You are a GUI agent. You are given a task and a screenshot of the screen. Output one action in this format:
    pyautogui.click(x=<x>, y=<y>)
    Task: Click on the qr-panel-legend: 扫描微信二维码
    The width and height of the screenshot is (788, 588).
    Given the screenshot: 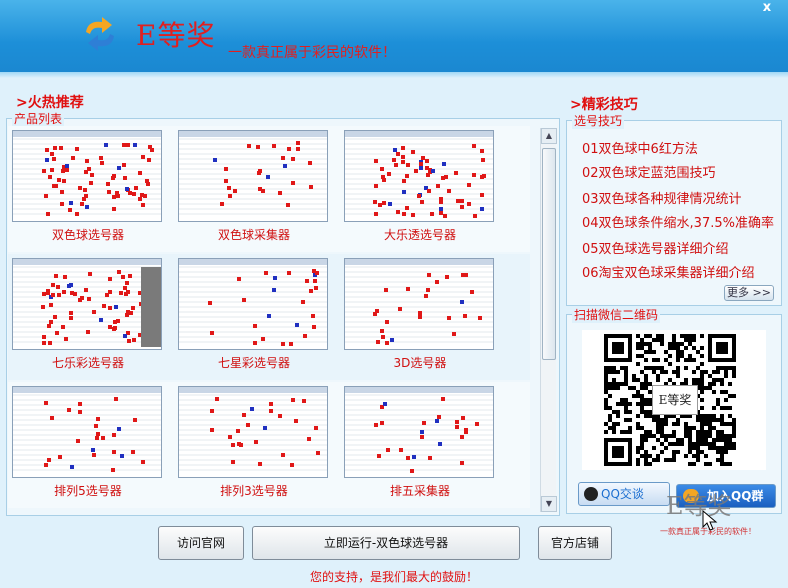 What is the action you would take?
    pyautogui.click(x=616, y=314)
    